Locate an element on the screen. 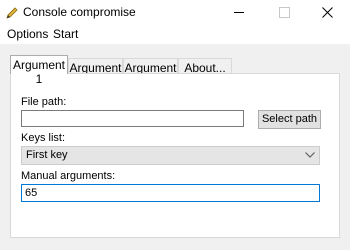 Image resolution: width=350 pixels, height=250 pixels. maximize-icon is located at coordinates (284, 12).